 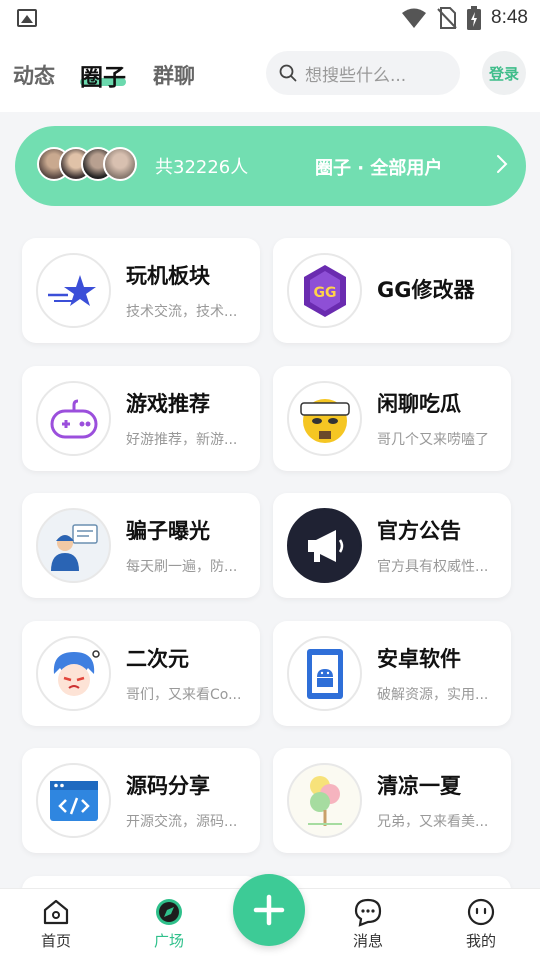 What do you see at coordinates (73, 800) in the screenshot?
I see `code-window-icon` at bounding box center [73, 800].